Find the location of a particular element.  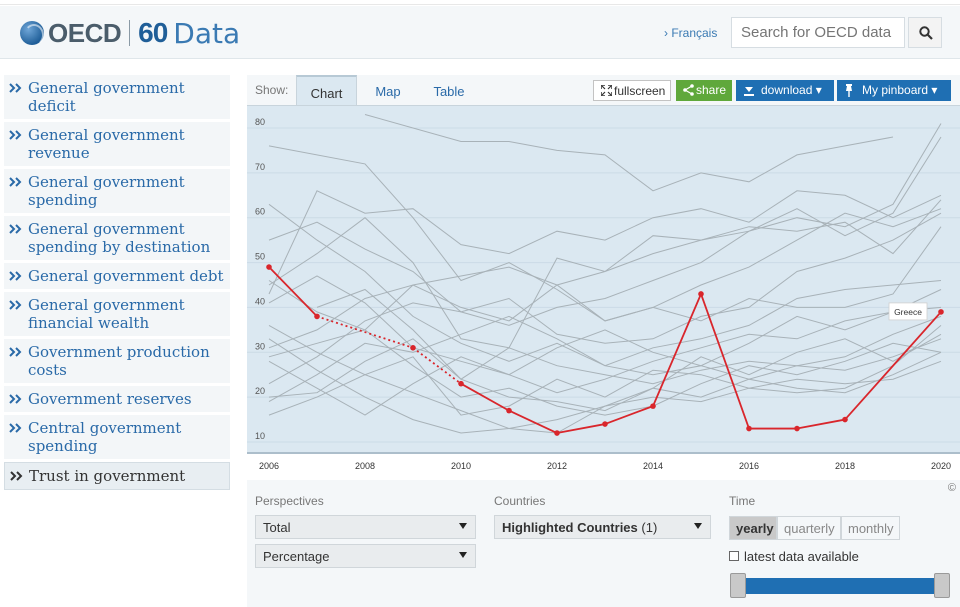

slider-end-handle is located at coordinates (942, 585).